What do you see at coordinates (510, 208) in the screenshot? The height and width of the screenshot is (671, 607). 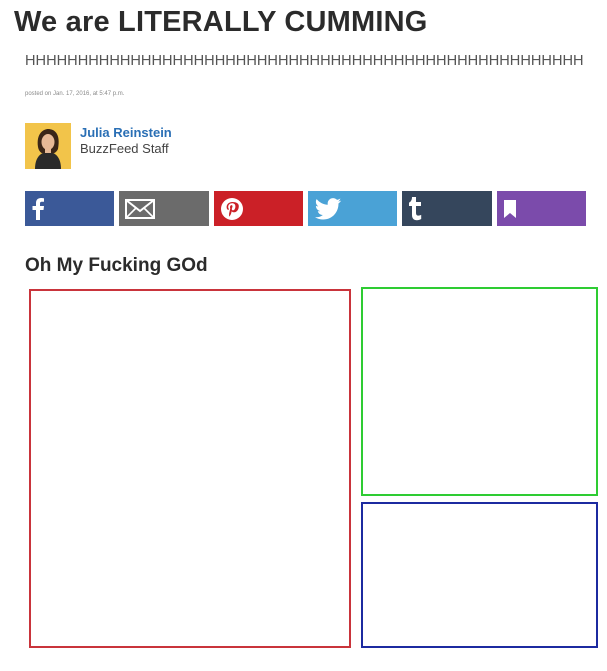 I see `bookmark-icon` at bounding box center [510, 208].